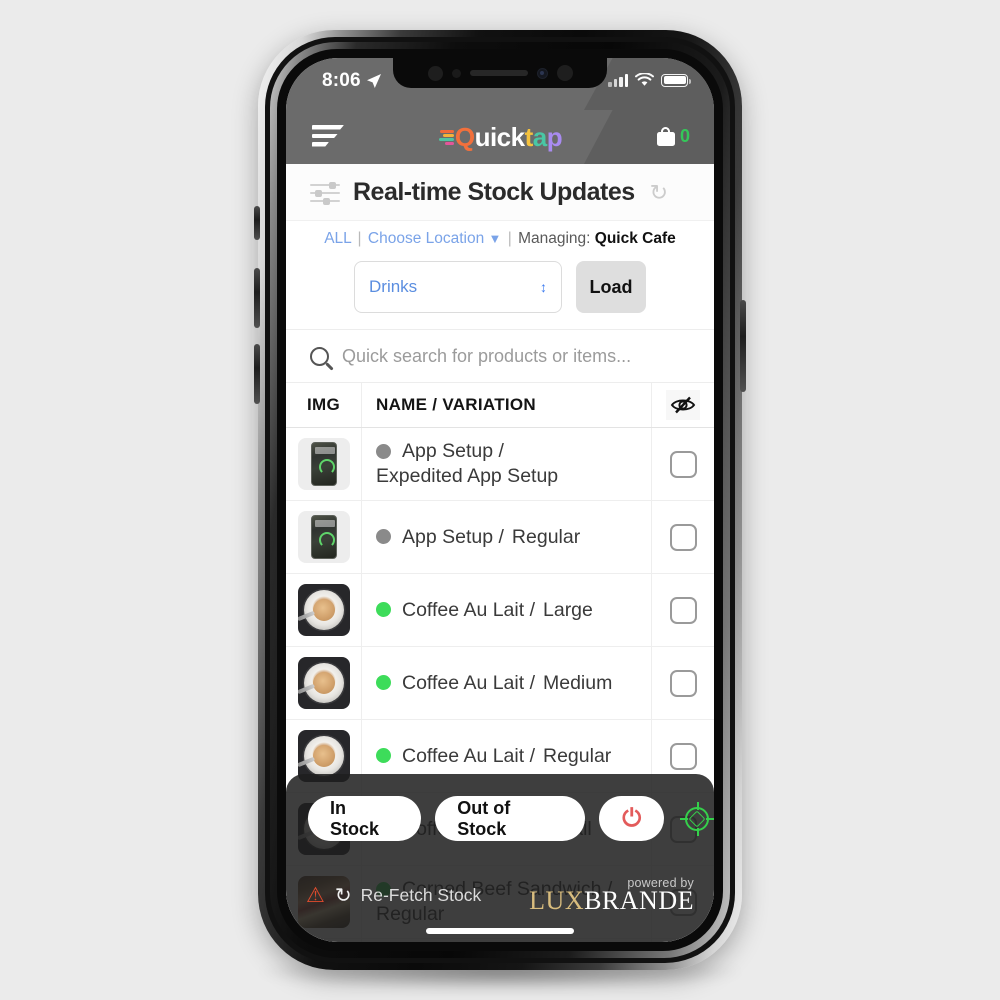 Image resolution: width=1000 pixels, height=1000 pixels. Describe the element at coordinates (446, 137) in the screenshot. I see `speed-lines-icon` at that location.